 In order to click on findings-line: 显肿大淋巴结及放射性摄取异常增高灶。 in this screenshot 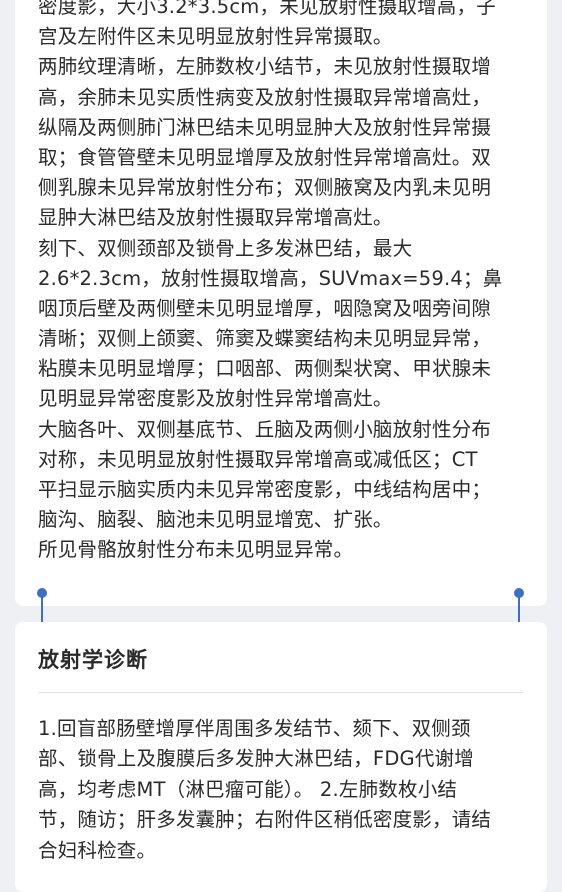, I will do `click(215, 218)`.